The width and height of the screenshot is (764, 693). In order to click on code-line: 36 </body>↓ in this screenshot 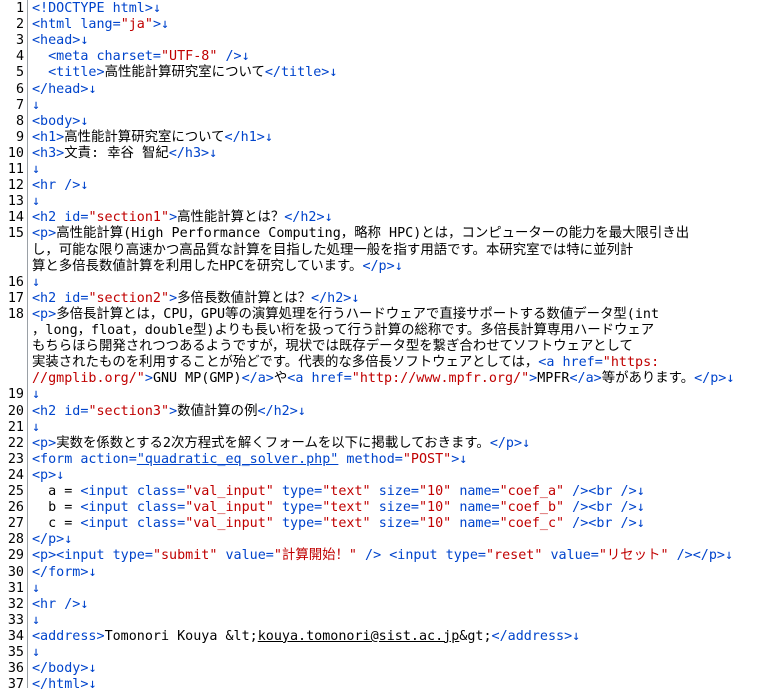, I will do `click(382, 669)`.